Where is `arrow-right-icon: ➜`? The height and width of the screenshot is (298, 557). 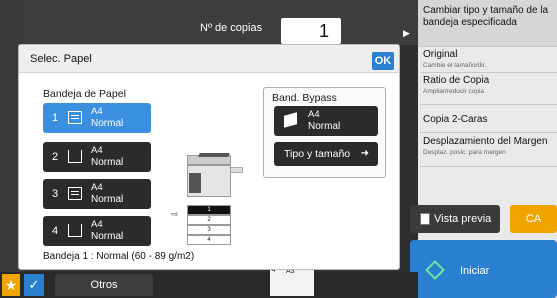
arrow-right-icon: ➜ is located at coordinates (364, 153).